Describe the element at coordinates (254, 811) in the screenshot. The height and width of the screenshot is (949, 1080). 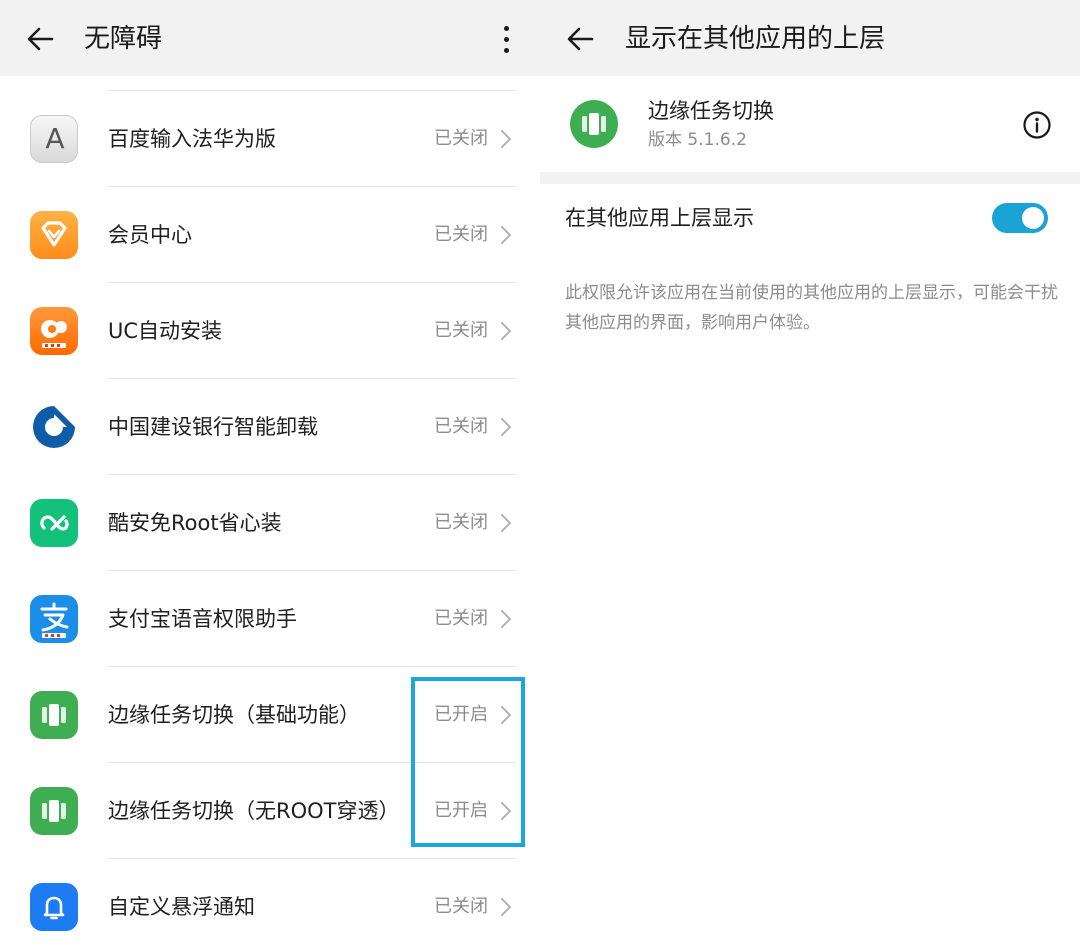
I see `app-name: 边缘任务切换（无ROOT穿透）` at that location.